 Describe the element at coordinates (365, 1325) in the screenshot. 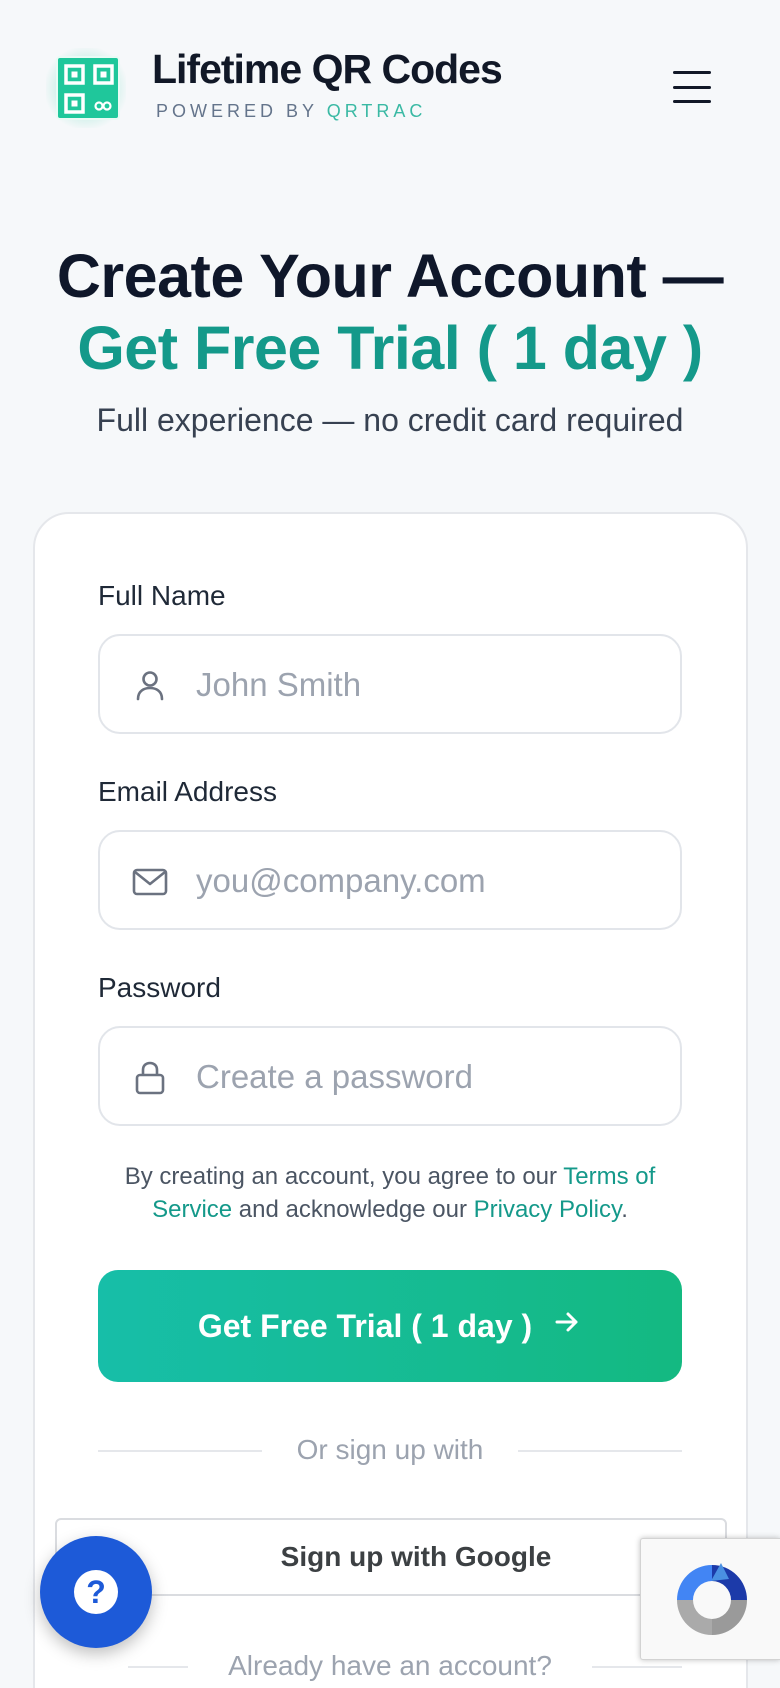

I see `get-free-trial-label: Get Free Trial ( 1 day )` at that location.